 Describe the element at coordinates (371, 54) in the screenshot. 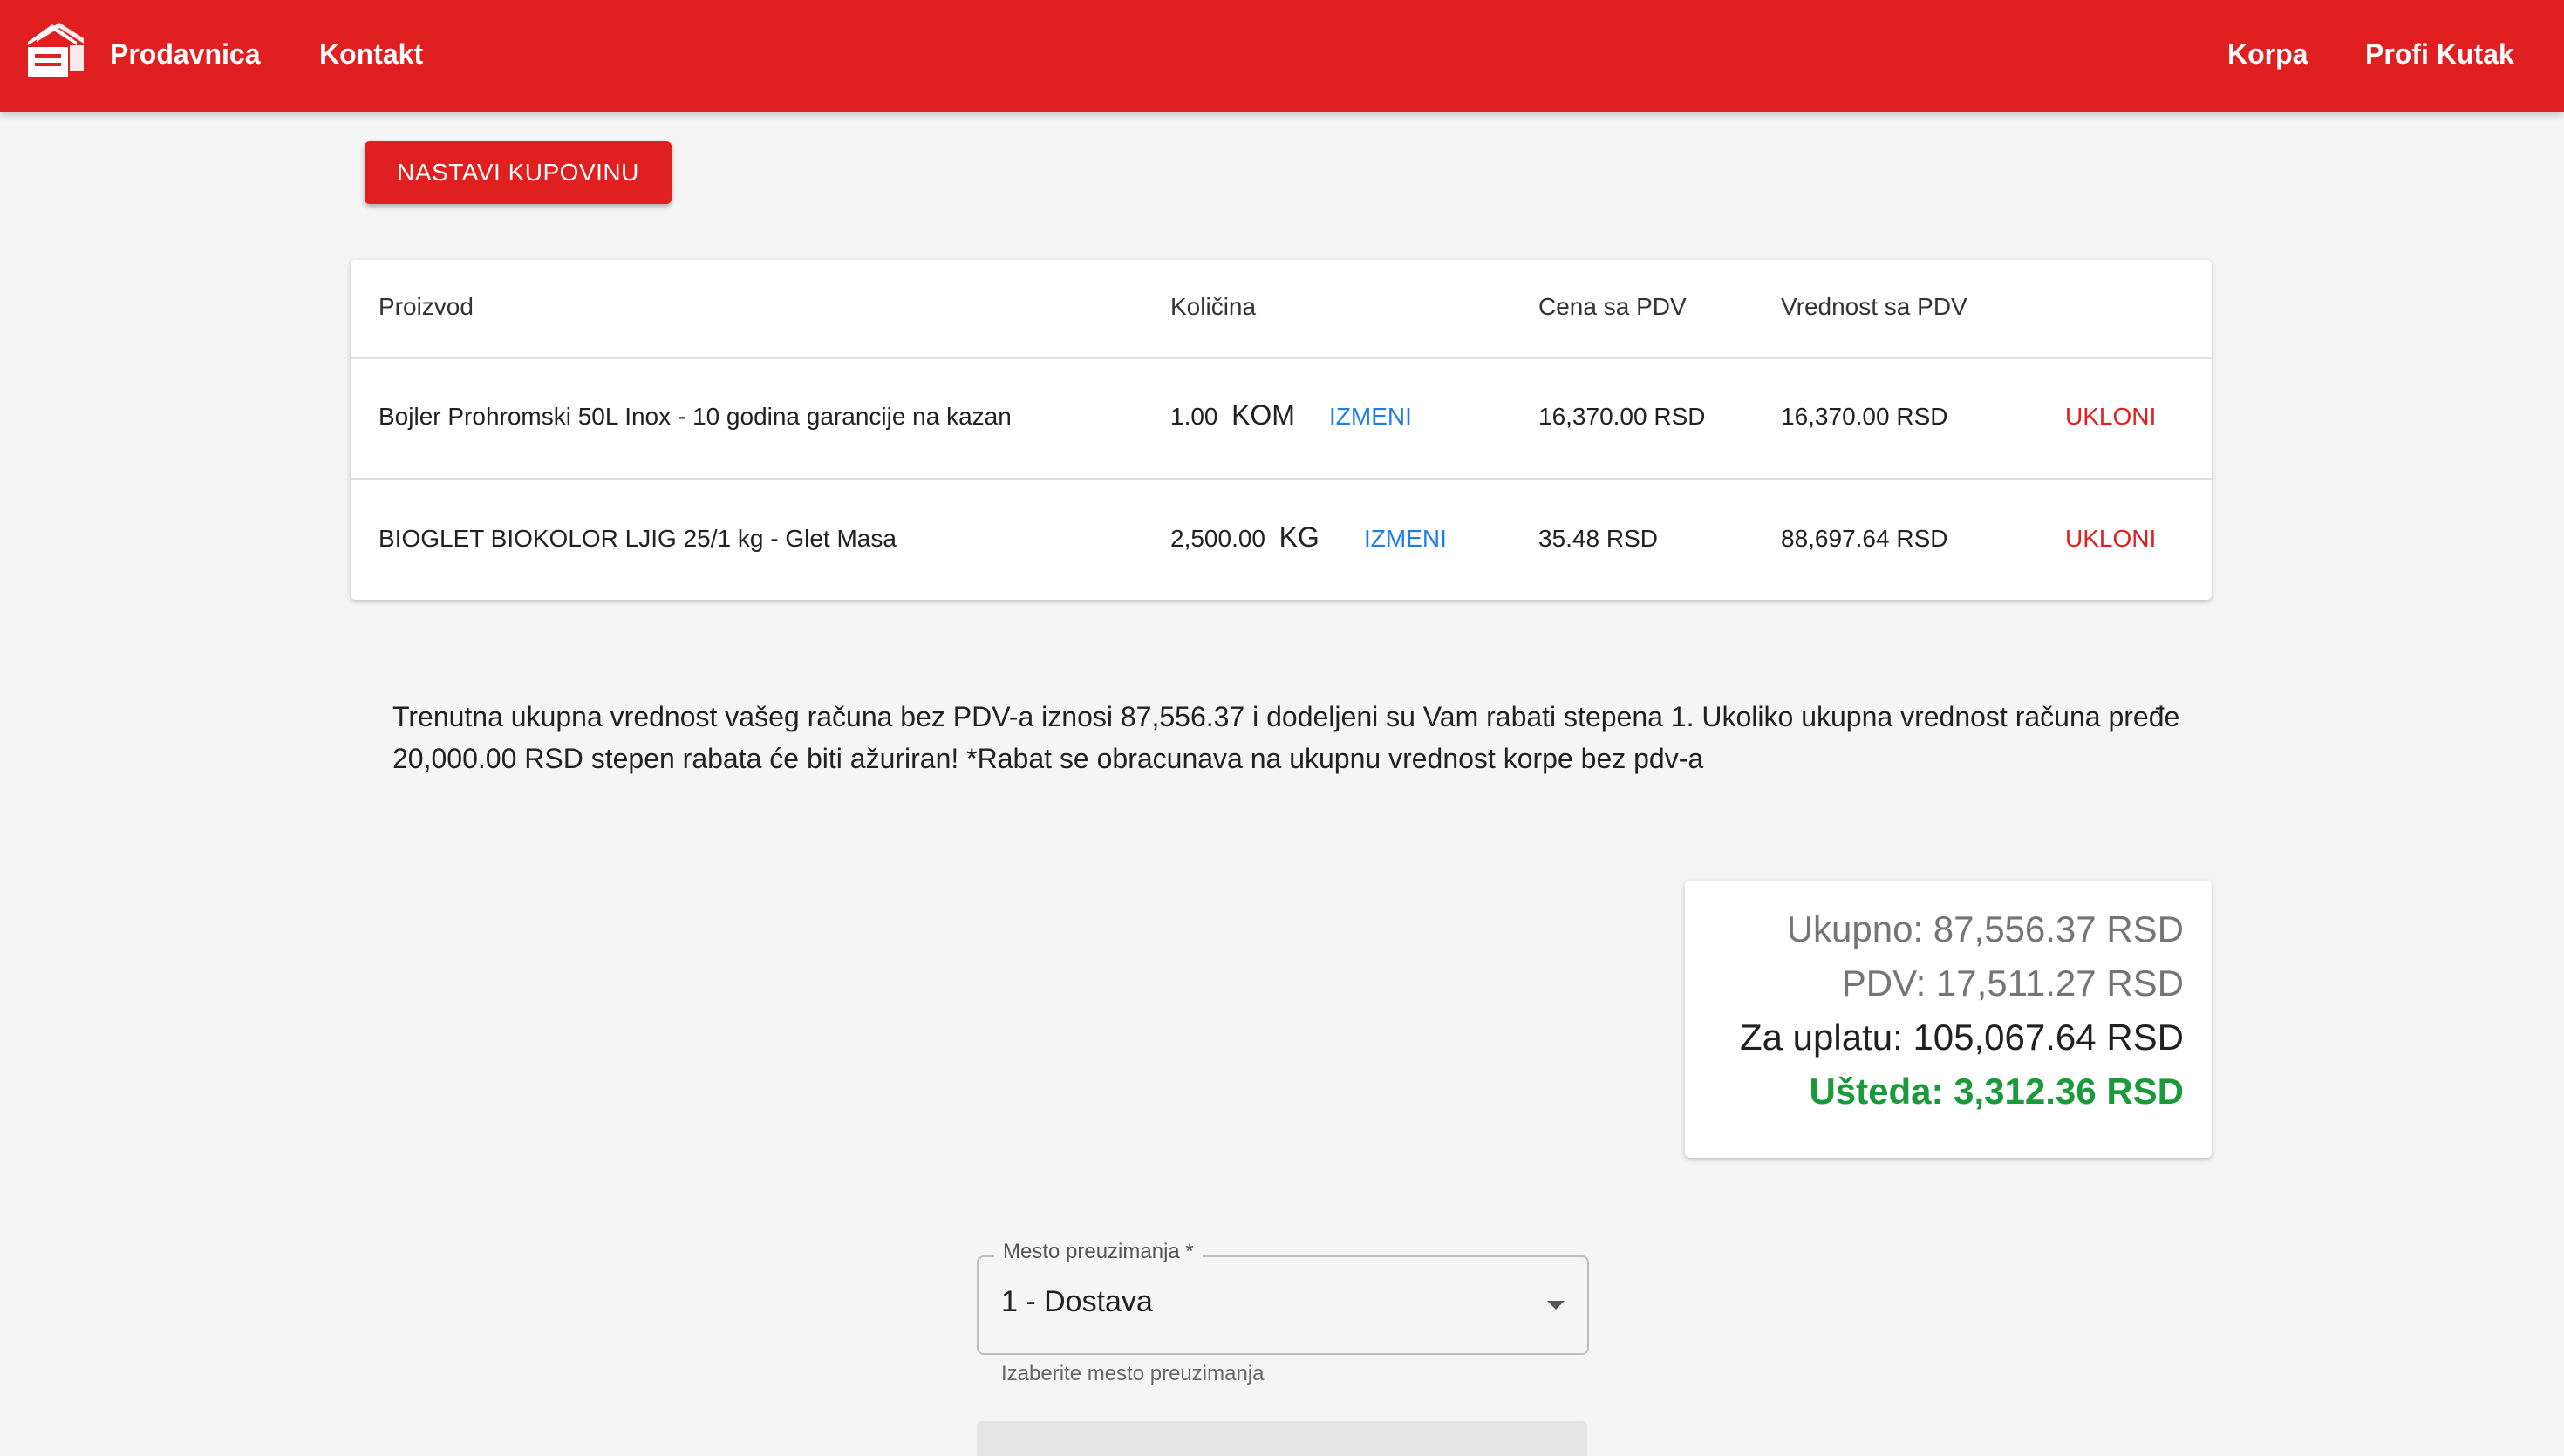

I see `nav-kontakt: Kontakt` at that location.